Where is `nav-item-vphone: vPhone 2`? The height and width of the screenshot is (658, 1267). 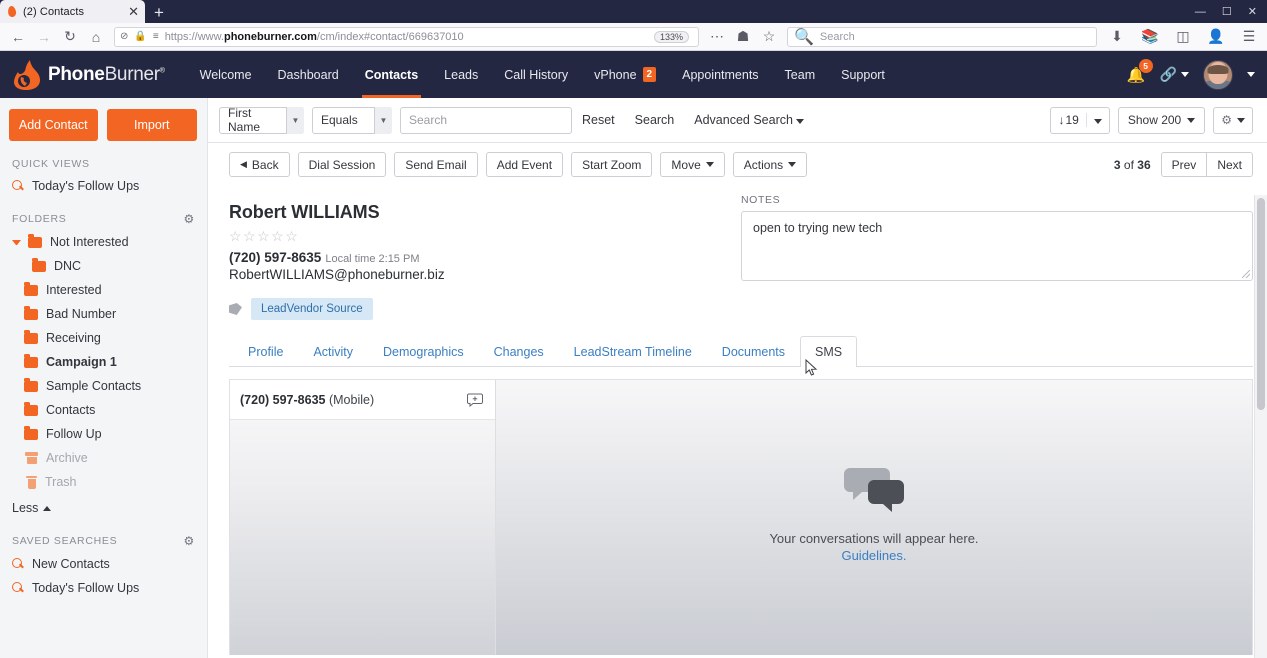
nav-item-vphone: vPhone 2 is located at coordinates (625, 74).